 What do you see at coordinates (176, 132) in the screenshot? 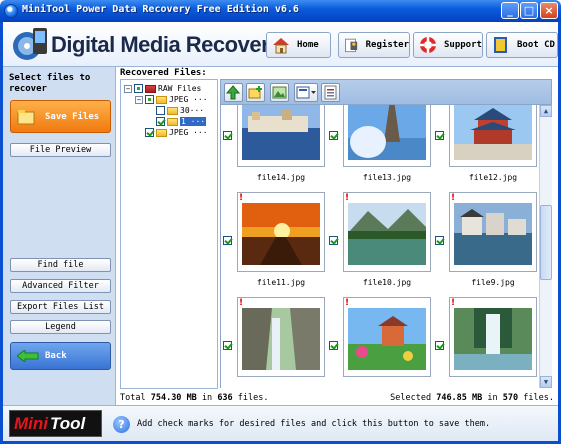
I see `tree-node-jpeg-2: JPEG ···` at bounding box center [176, 132].